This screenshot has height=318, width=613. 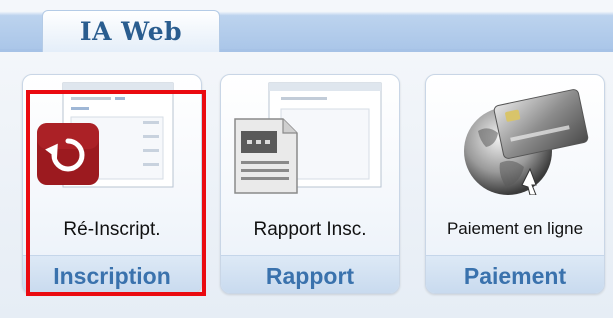 What do you see at coordinates (515, 228) in the screenshot?
I see `card-label: Paiement en ligne` at bounding box center [515, 228].